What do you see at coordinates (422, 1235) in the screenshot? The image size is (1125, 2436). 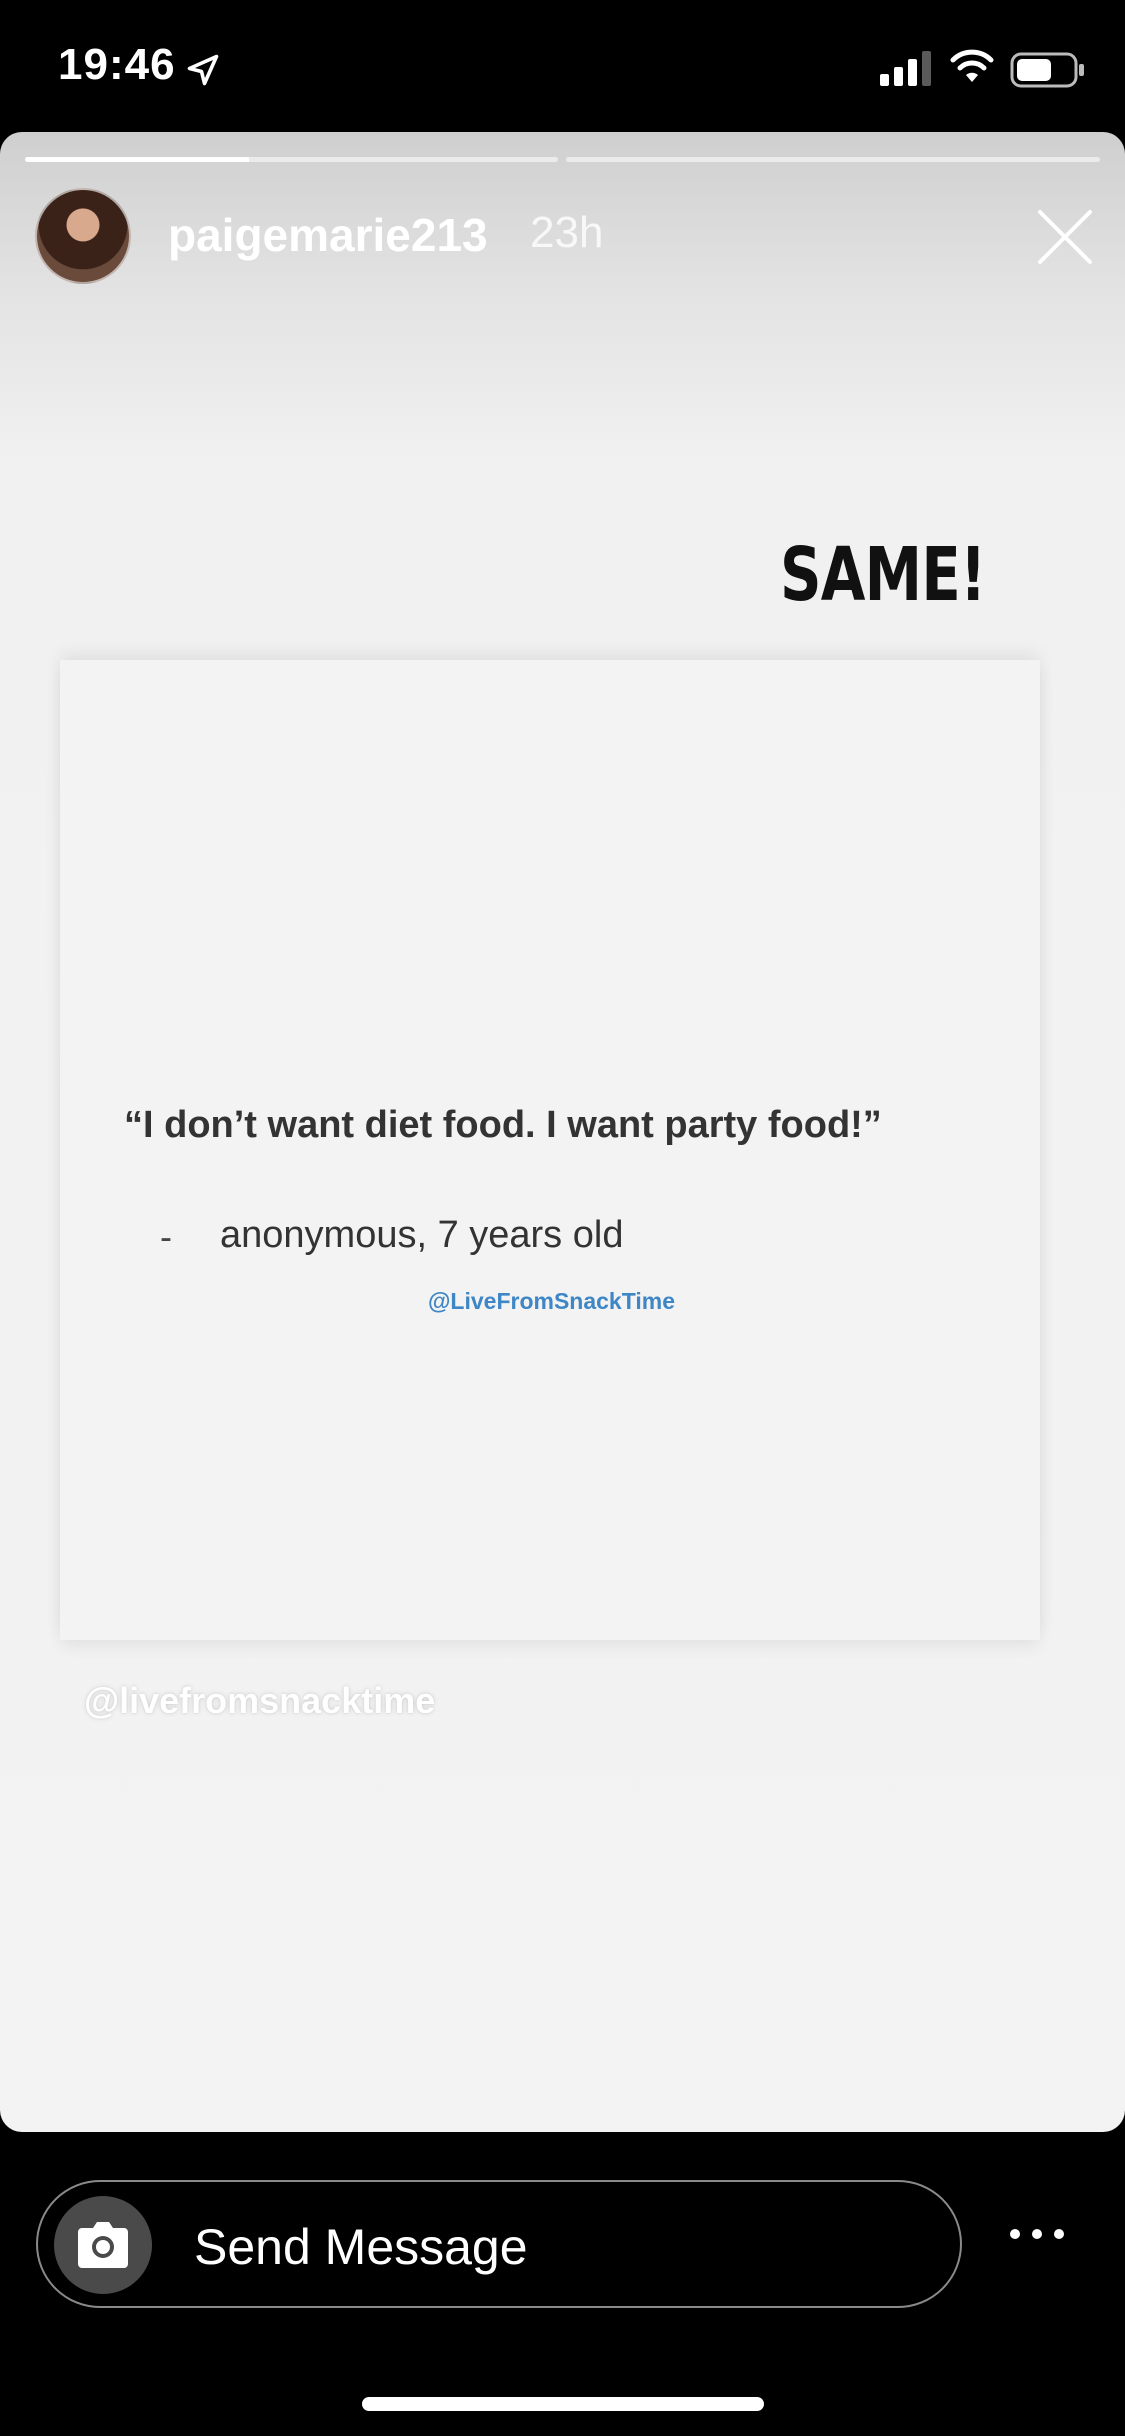 I see `attribution-text: anonymous, 7 years old` at bounding box center [422, 1235].